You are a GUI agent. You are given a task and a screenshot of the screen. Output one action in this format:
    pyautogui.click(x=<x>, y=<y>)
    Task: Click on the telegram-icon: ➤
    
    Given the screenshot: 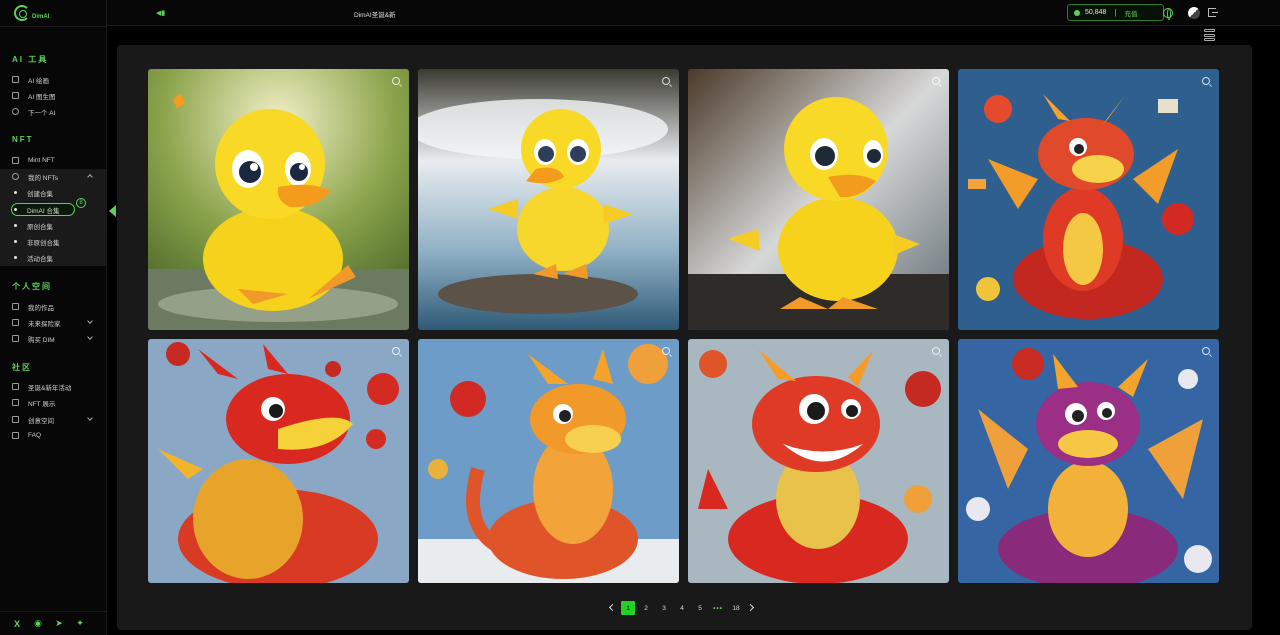 What is the action you would take?
    pyautogui.click(x=59, y=623)
    